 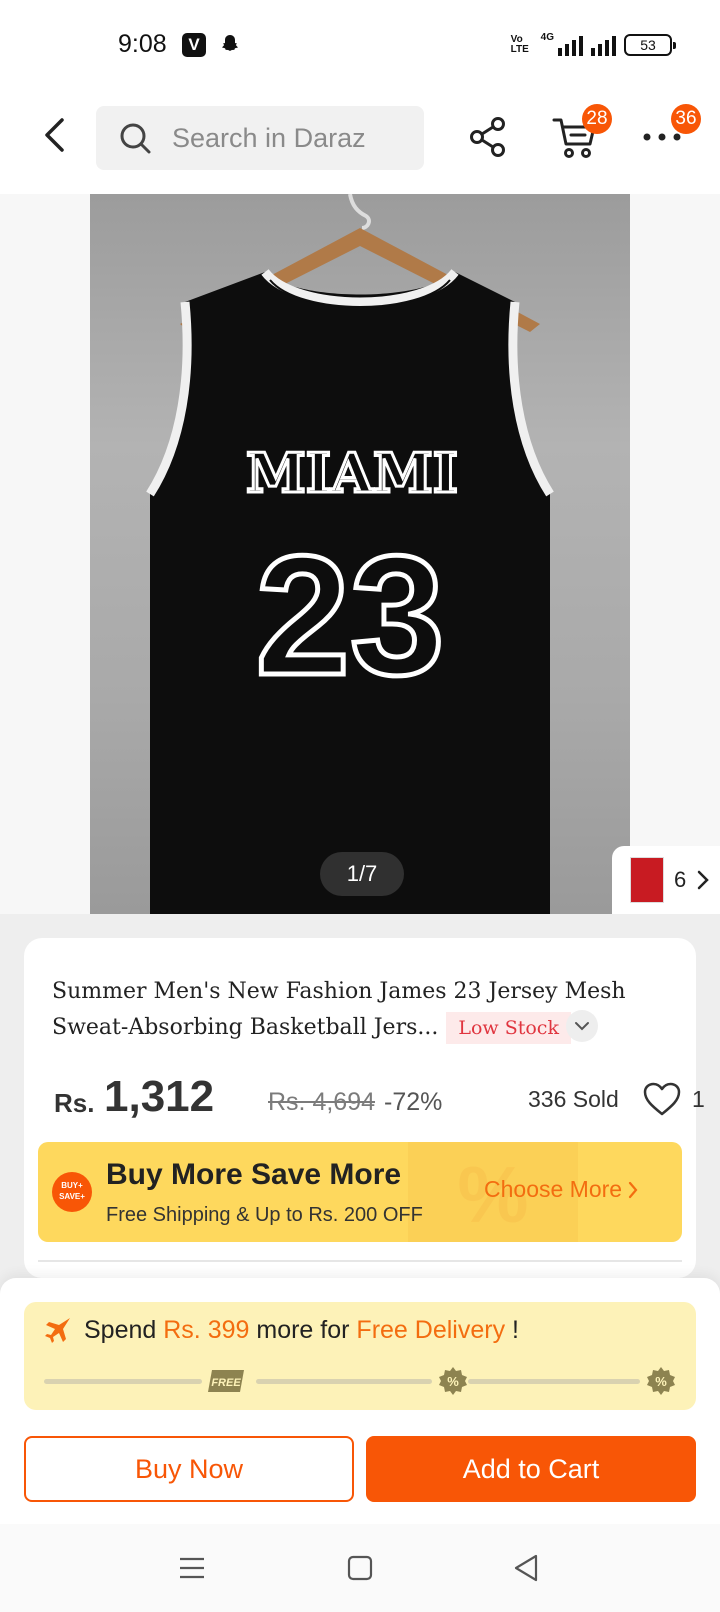 I want to click on status-bar: 9:08 V Vo LTE 4G 53, so click(x=360, y=46).